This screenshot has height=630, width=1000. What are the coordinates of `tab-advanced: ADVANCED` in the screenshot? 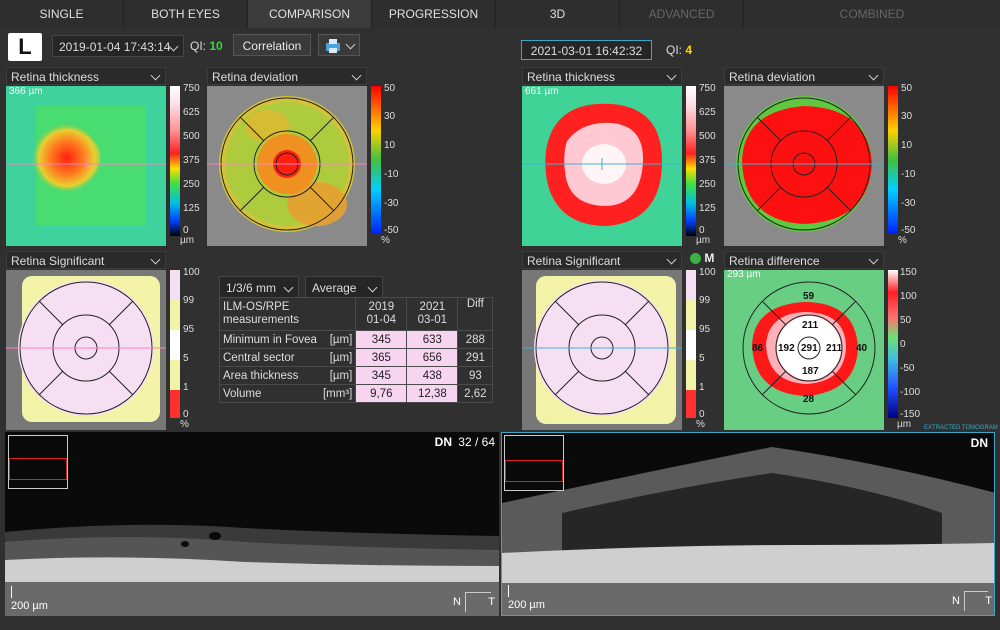 It's located at (682, 14).